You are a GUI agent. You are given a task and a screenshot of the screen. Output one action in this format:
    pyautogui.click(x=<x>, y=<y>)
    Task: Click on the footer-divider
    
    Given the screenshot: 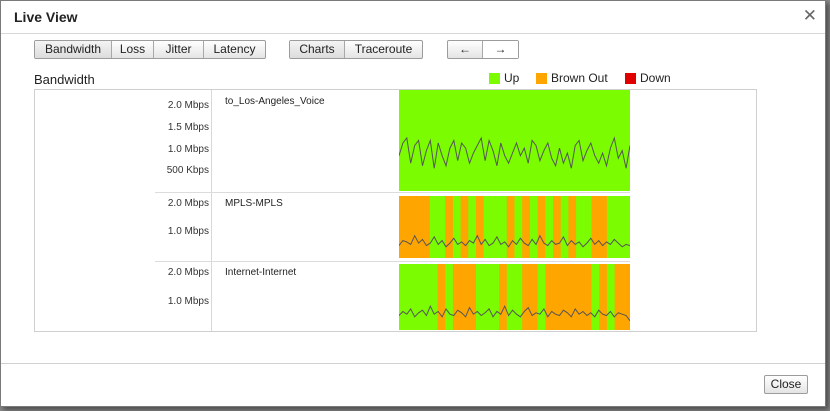 What is the action you would take?
    pyautogui.click(x=413, y=363)
    